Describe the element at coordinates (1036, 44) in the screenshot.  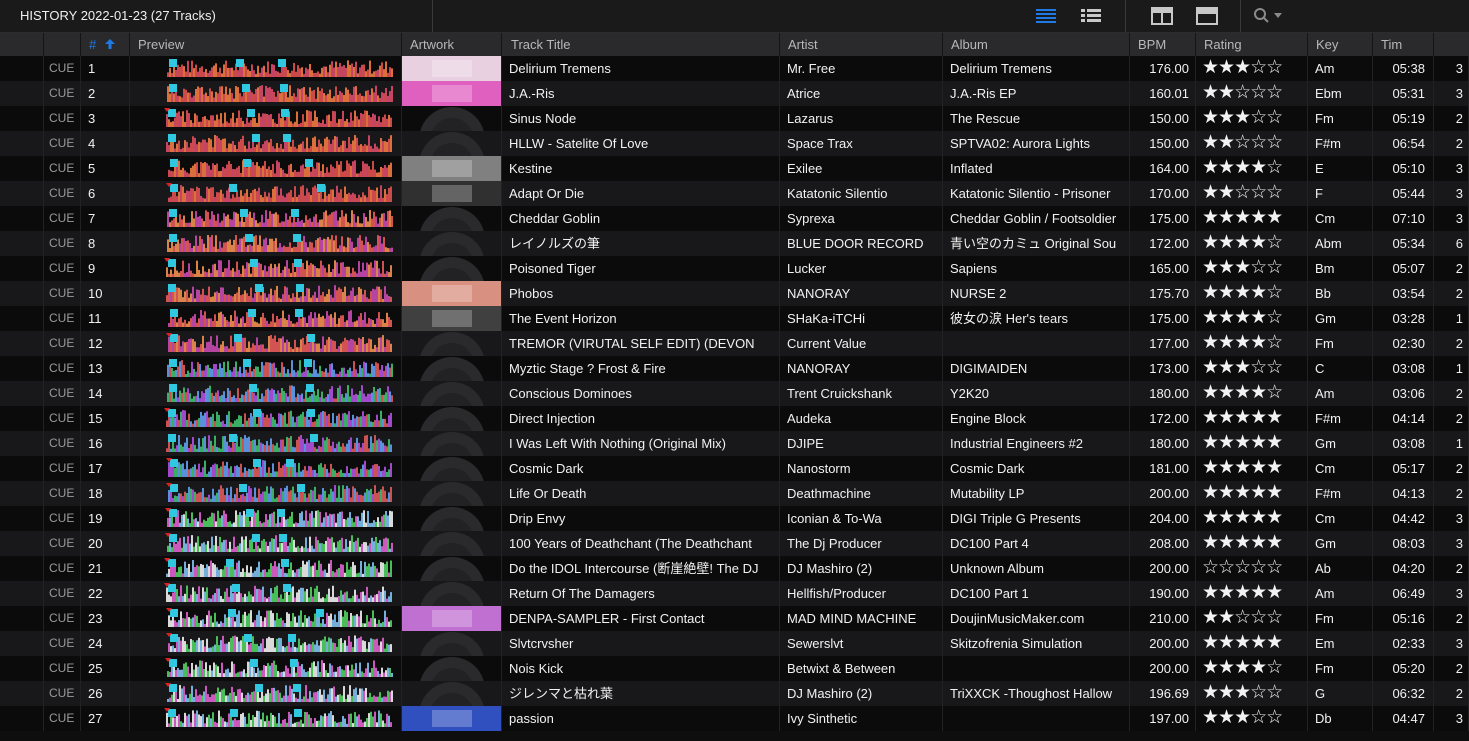
I see `header-album: Album` at that location.